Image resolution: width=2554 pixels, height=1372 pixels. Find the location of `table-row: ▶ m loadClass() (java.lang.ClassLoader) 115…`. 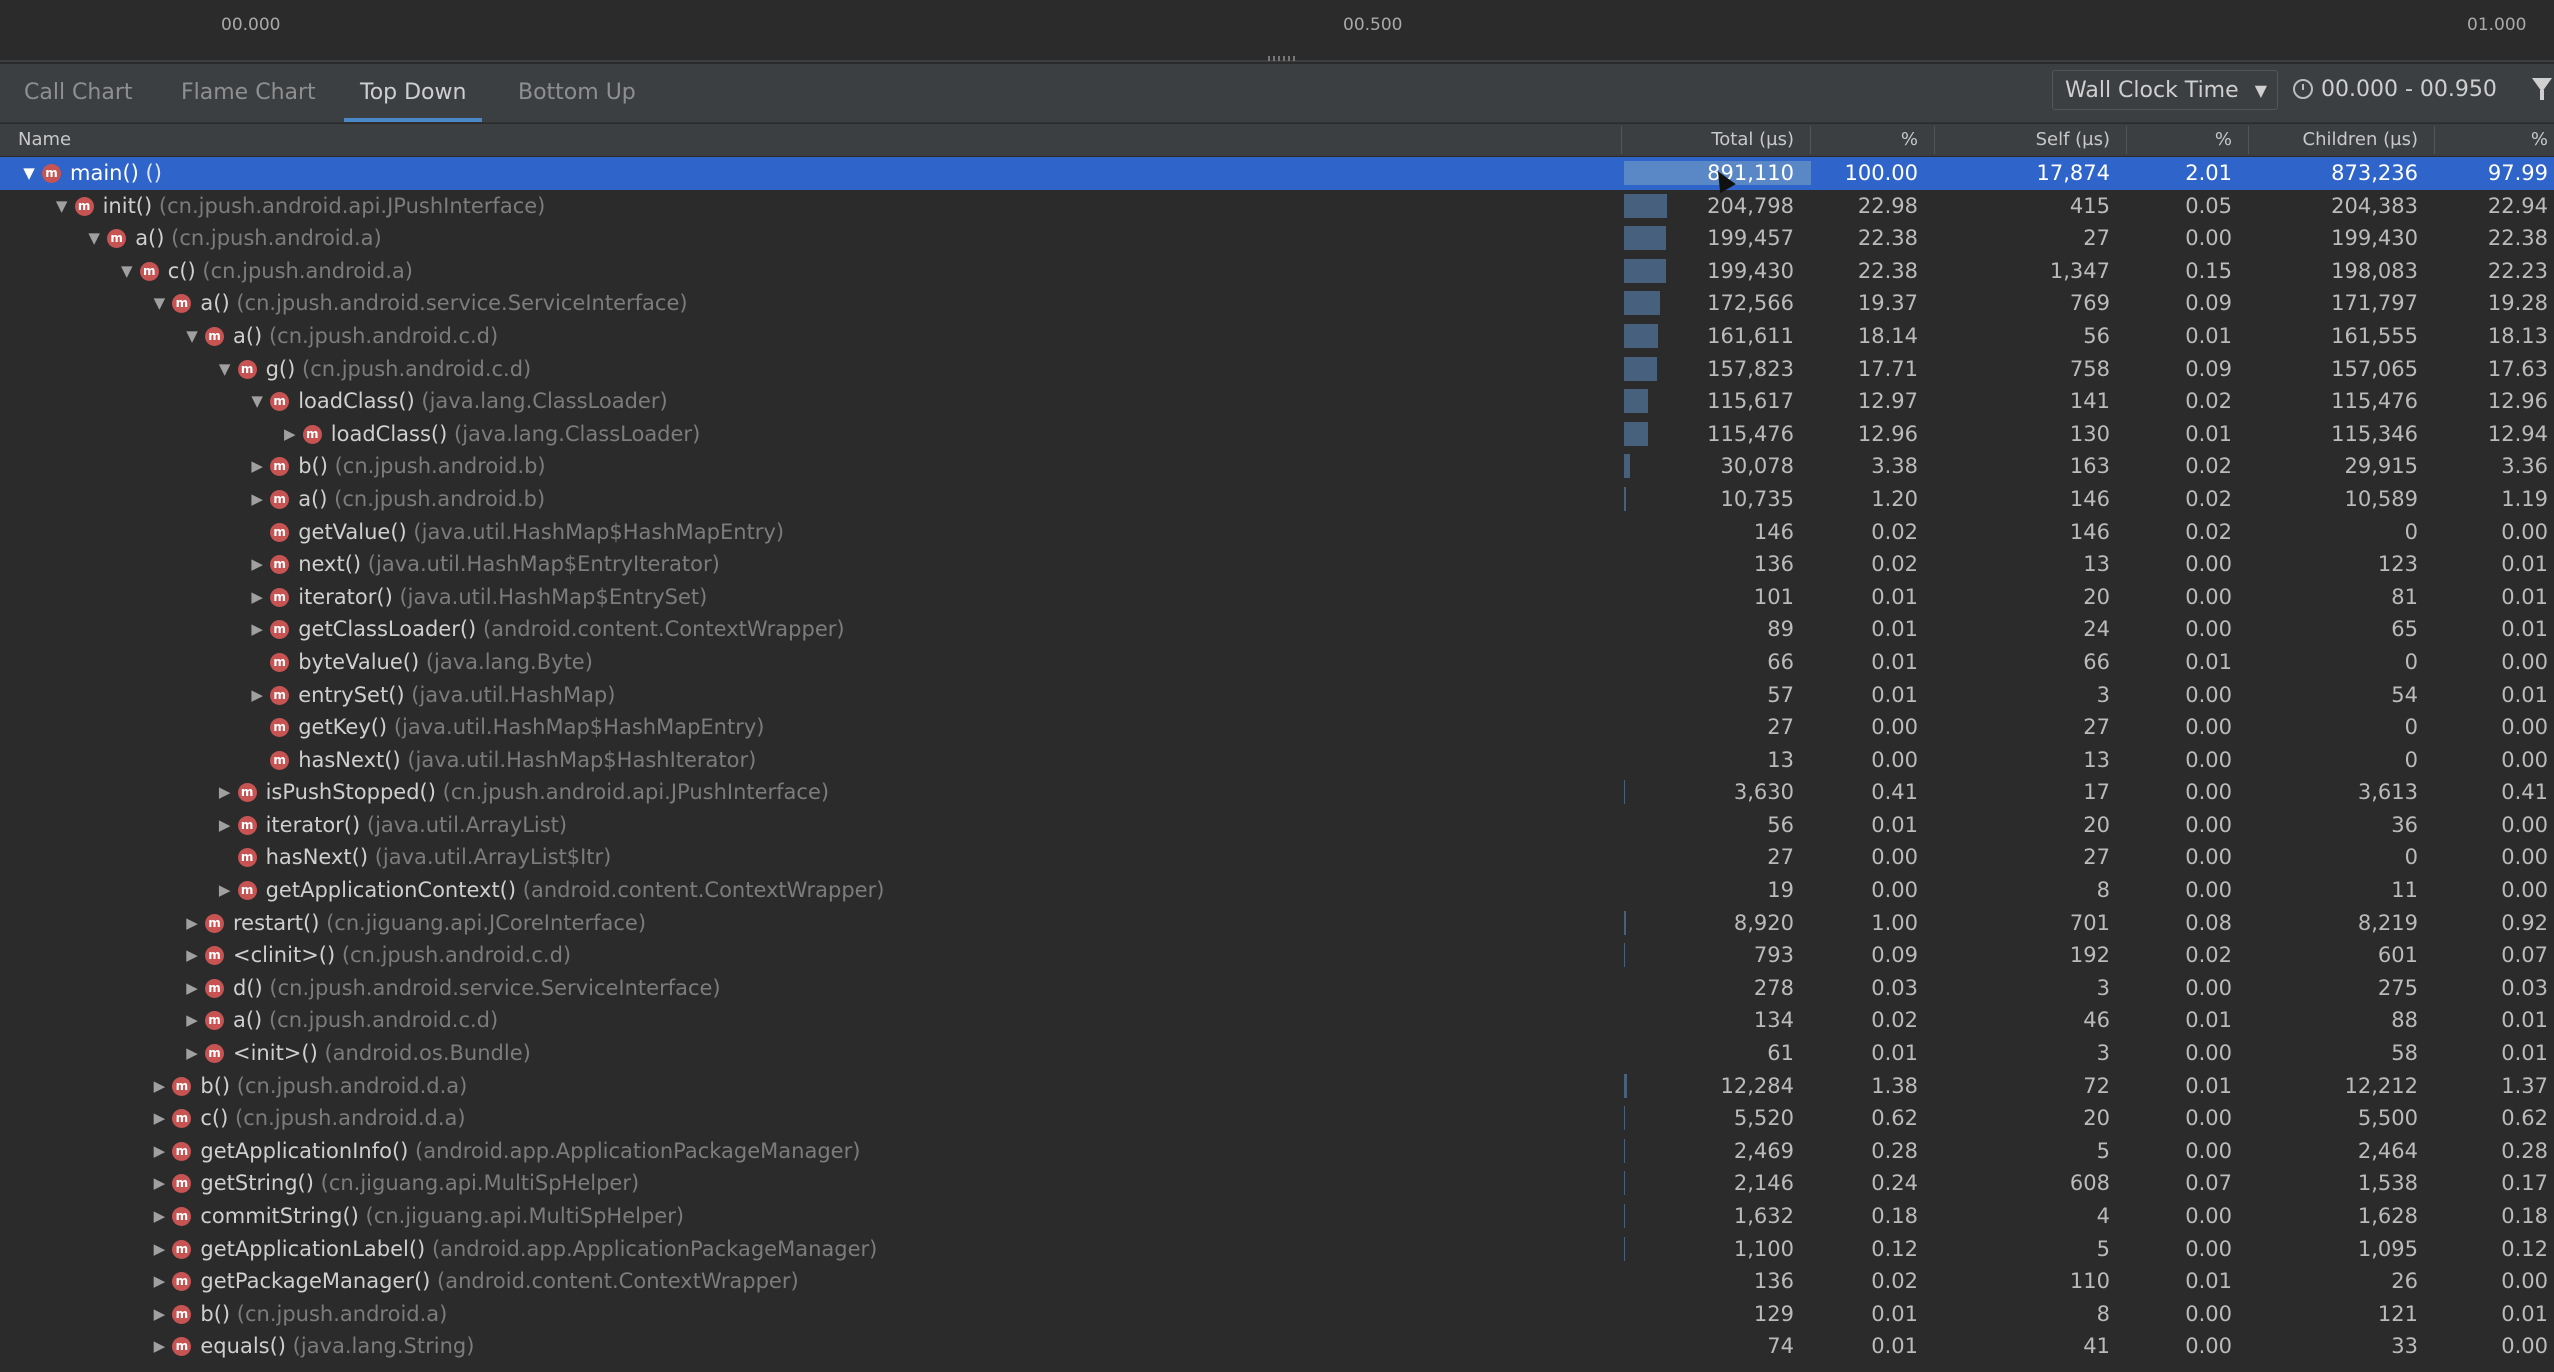

table-row: ▶ m loadClass() (java.lang.ClassLoader) 115… is located at coordinates (1277, 434).